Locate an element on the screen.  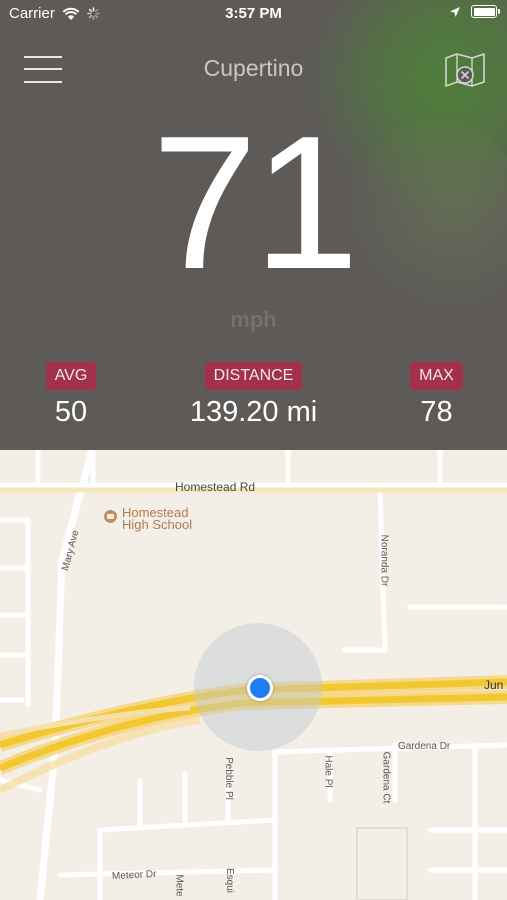
avg-badge: AVG is located at coordinates (71, 376).